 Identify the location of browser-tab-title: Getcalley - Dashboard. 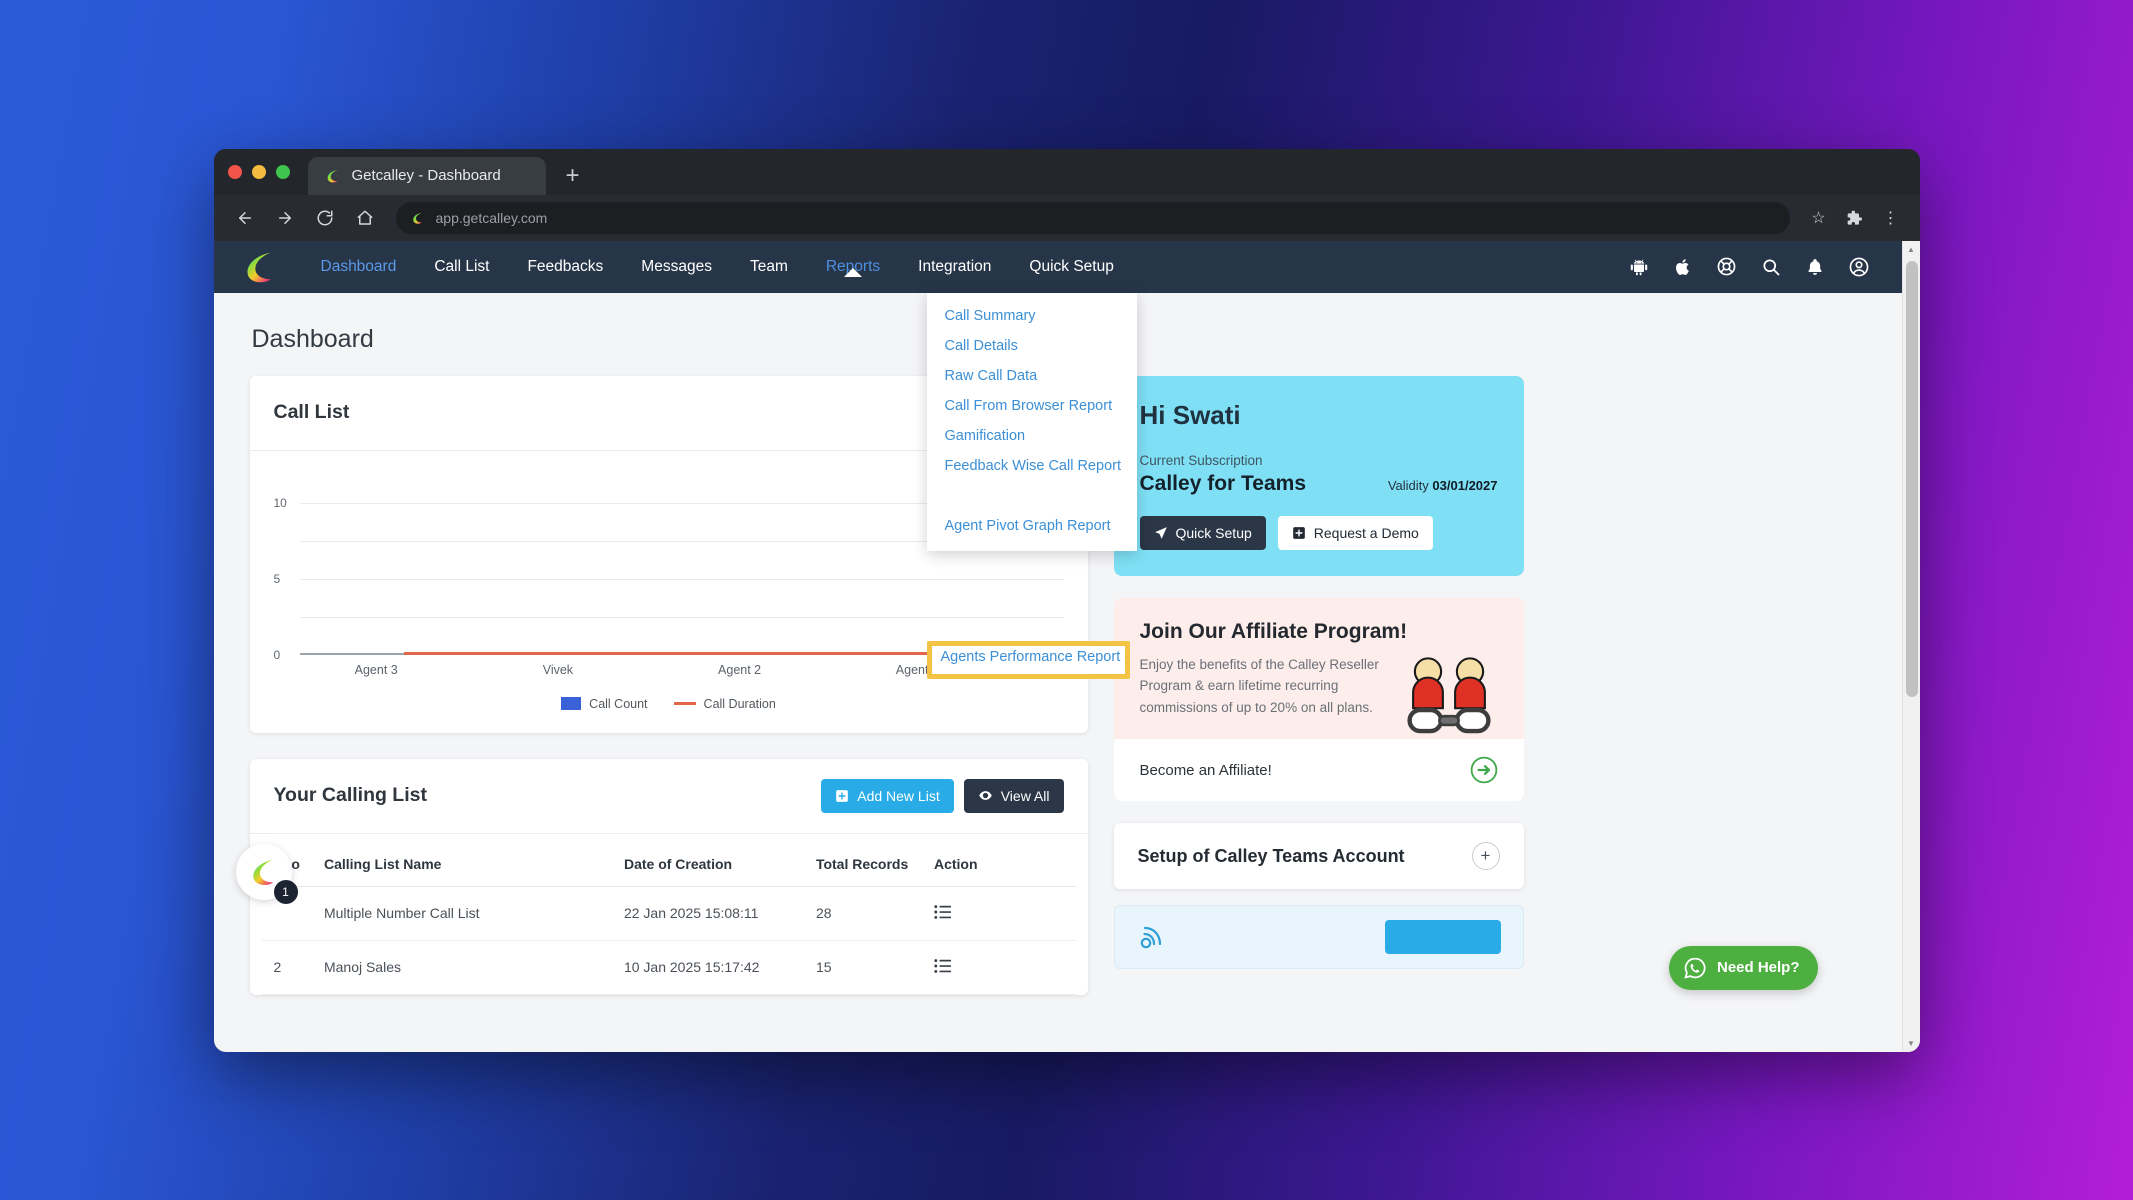
(426, 175).